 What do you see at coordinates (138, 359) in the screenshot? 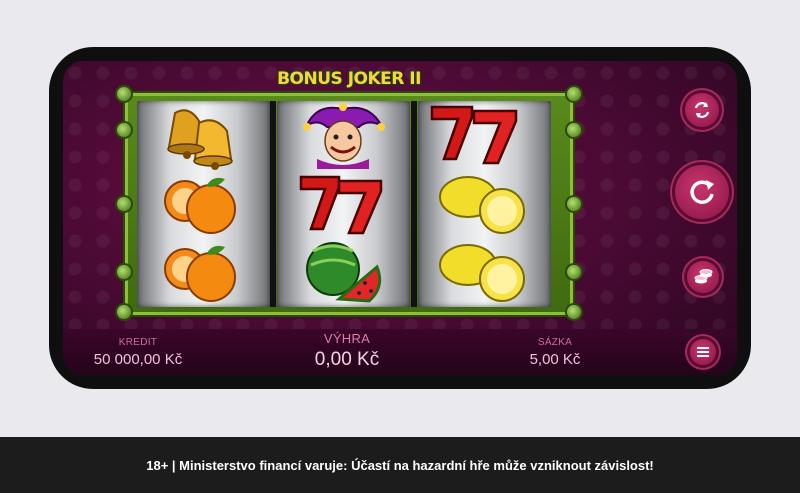
I see `credit-value: 50 000,00 Kč` at bounding box center [138, 359].